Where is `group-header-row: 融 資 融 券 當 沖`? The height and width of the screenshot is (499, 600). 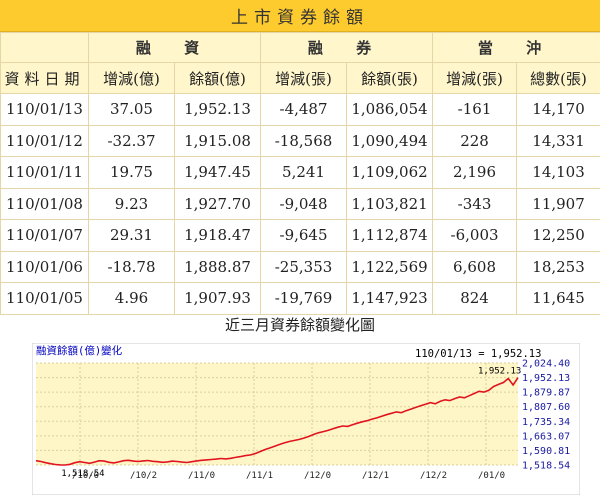
group-header-row: 融 資 融 券 當 沖 is located at coordinates (300, 47).